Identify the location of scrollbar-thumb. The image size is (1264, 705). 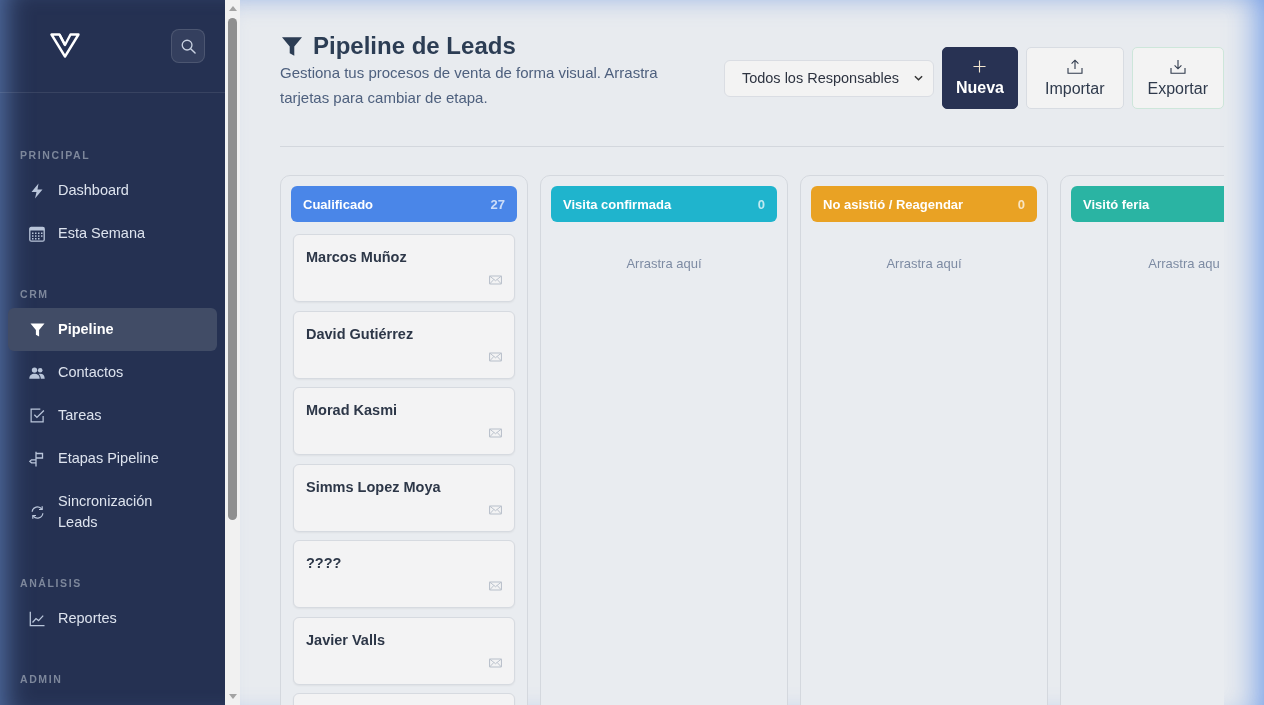
(232, 269).